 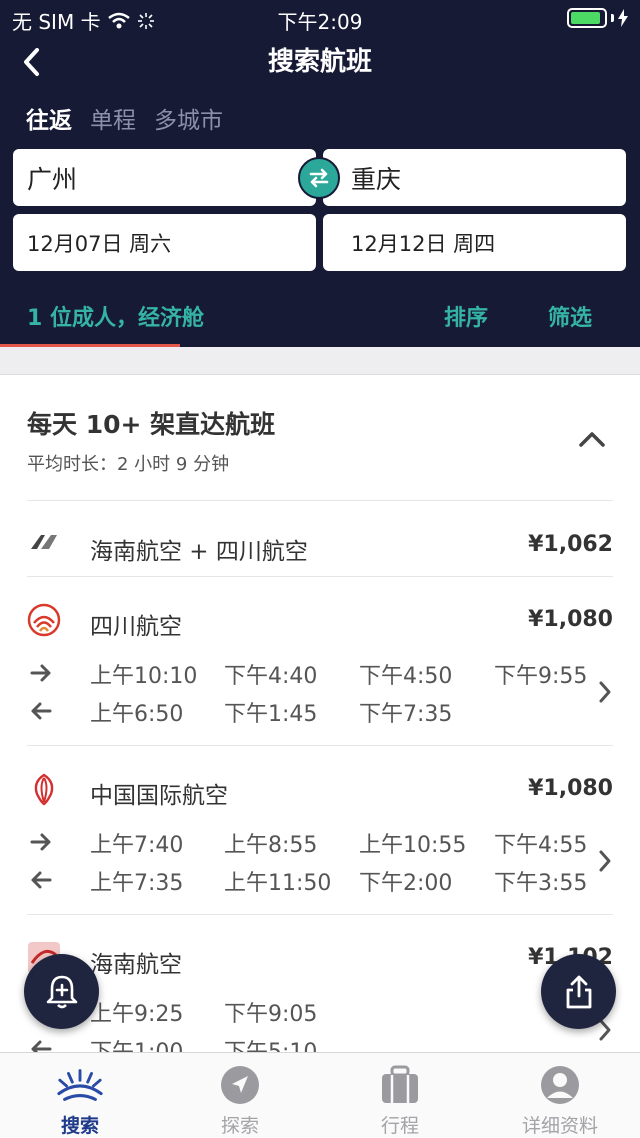 What do you see at coordinates (137, 845) in the screenshot?
I see `flight-time: 上午7:40` at bounding box center [137, 845].